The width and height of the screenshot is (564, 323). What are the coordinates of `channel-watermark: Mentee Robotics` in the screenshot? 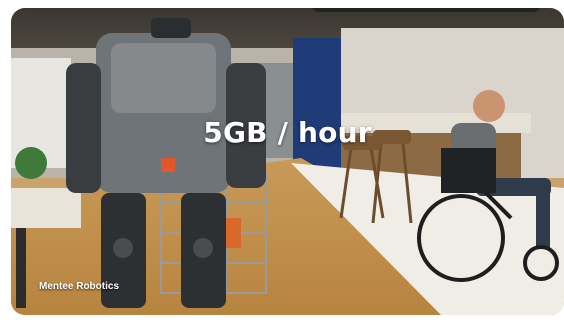 It's located at (79, 286).